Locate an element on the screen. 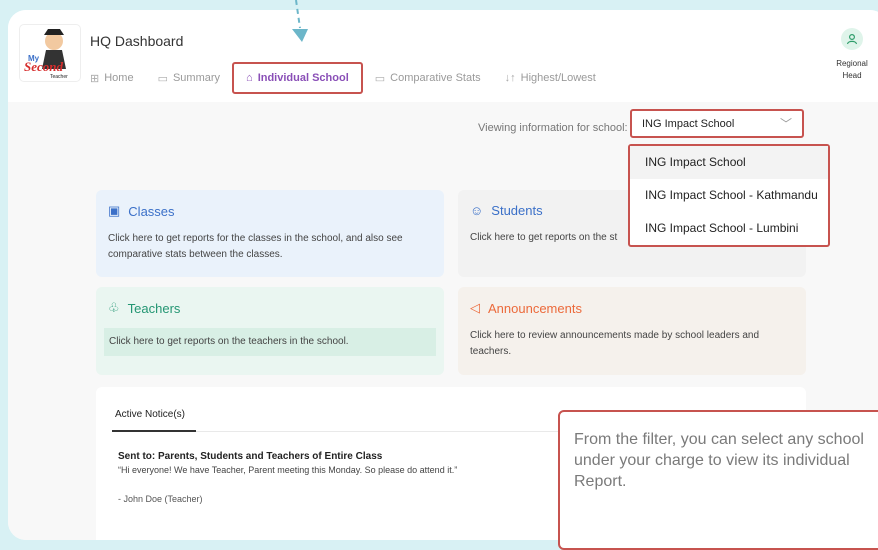  classroom-icon: ▣ is located at coordinates (114, 210).